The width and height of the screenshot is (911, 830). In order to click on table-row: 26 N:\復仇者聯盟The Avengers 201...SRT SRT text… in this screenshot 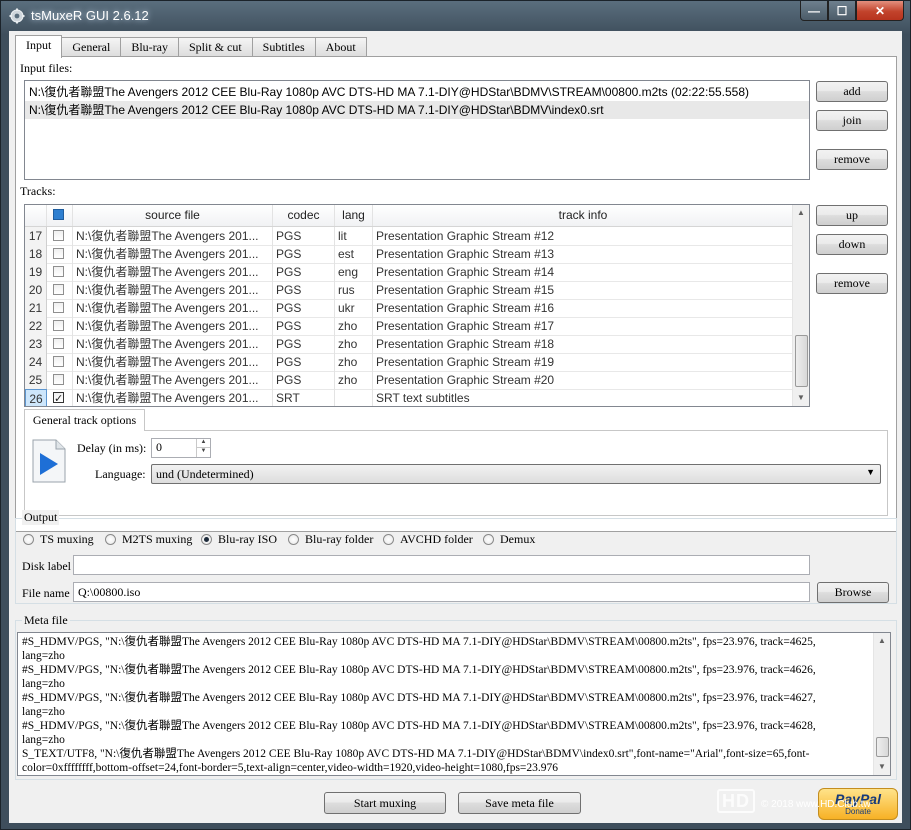, I will do `click(409, 397)`.